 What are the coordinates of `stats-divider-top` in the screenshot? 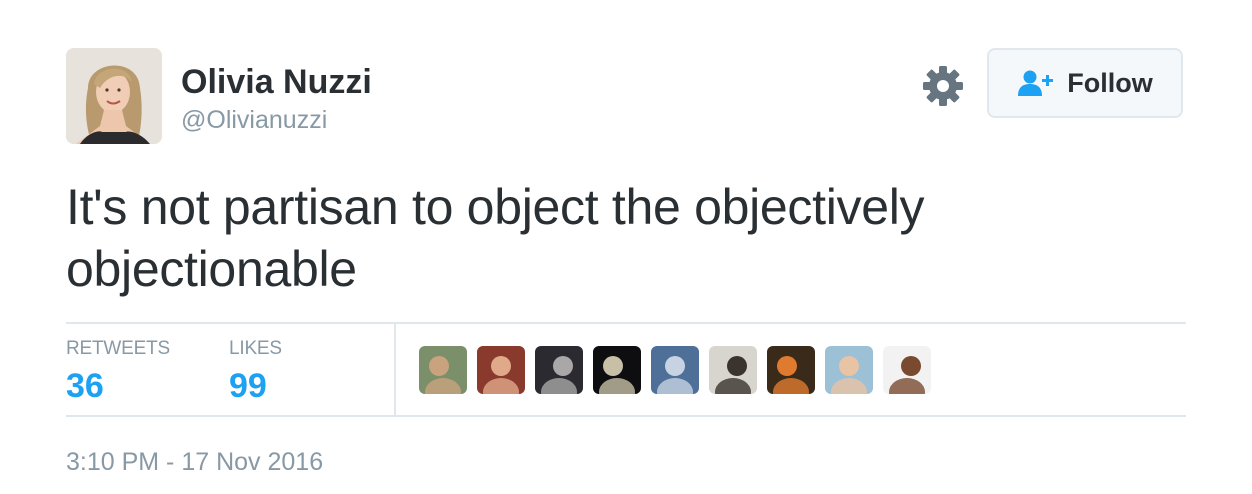 It's located at (626, 323).